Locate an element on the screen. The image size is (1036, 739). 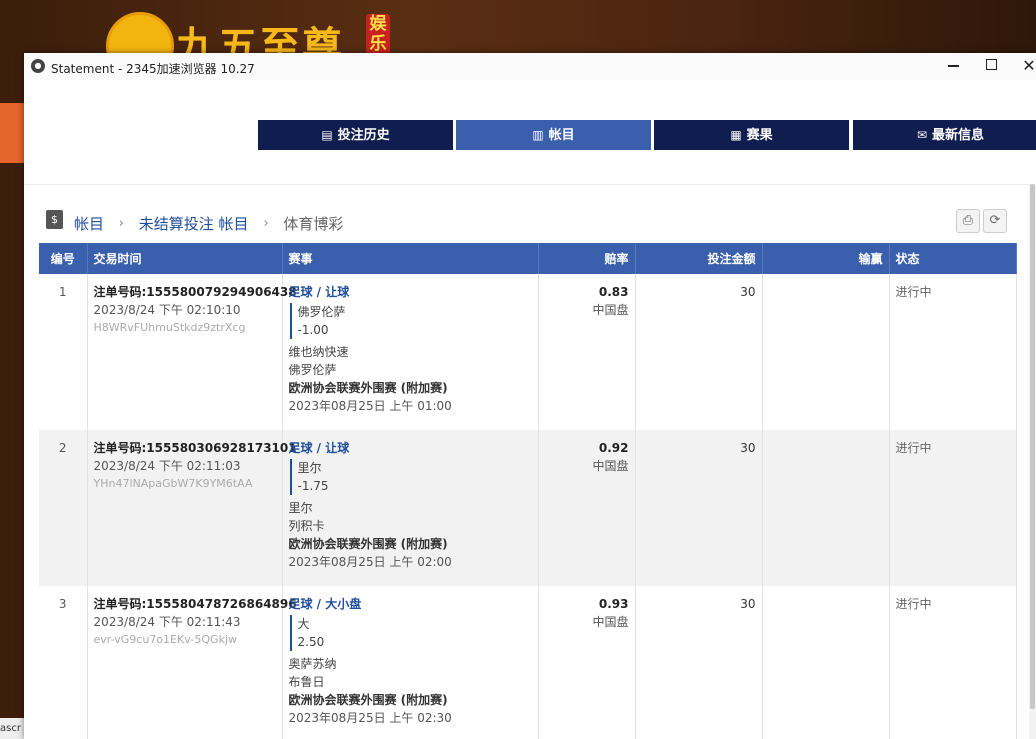
minimize-icon is located at coordinates (953, 66).